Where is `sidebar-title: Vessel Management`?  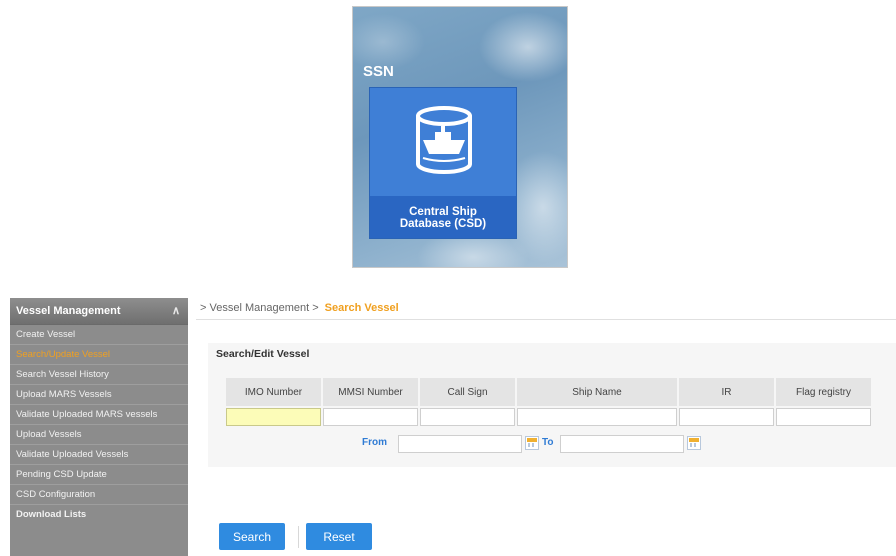 sidebar-title: Vessel Management is located at coordinates (68, 311).